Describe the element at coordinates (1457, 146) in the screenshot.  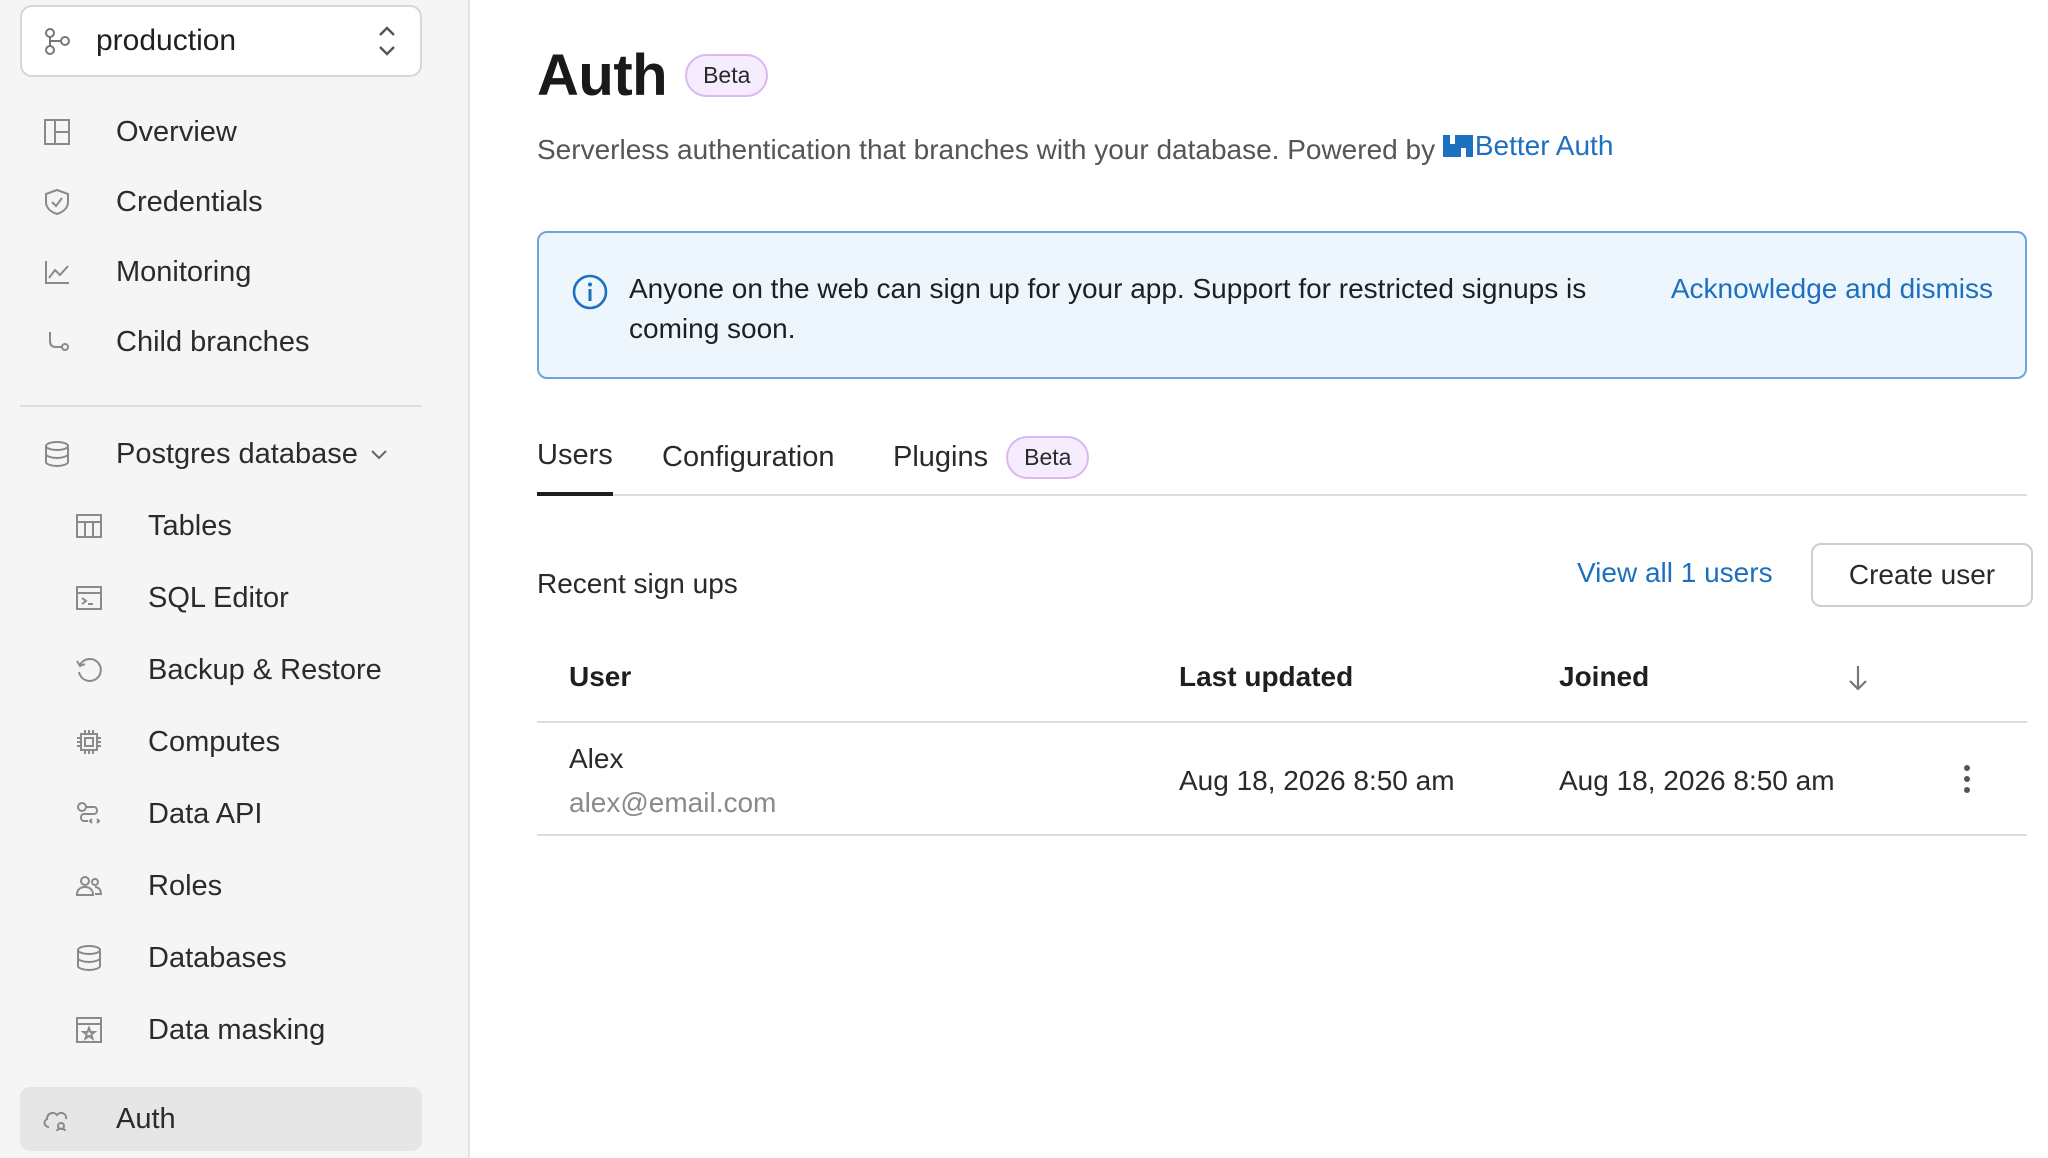
I see `better-auth-logo-icon` at that location.